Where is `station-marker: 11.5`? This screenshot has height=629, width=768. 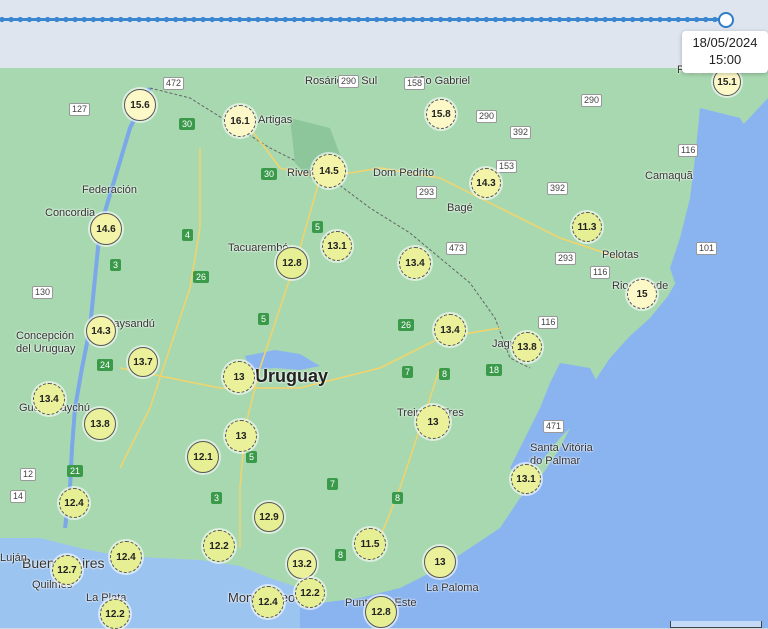 station-marker: 11.5 is located at coordinates (370, 544).